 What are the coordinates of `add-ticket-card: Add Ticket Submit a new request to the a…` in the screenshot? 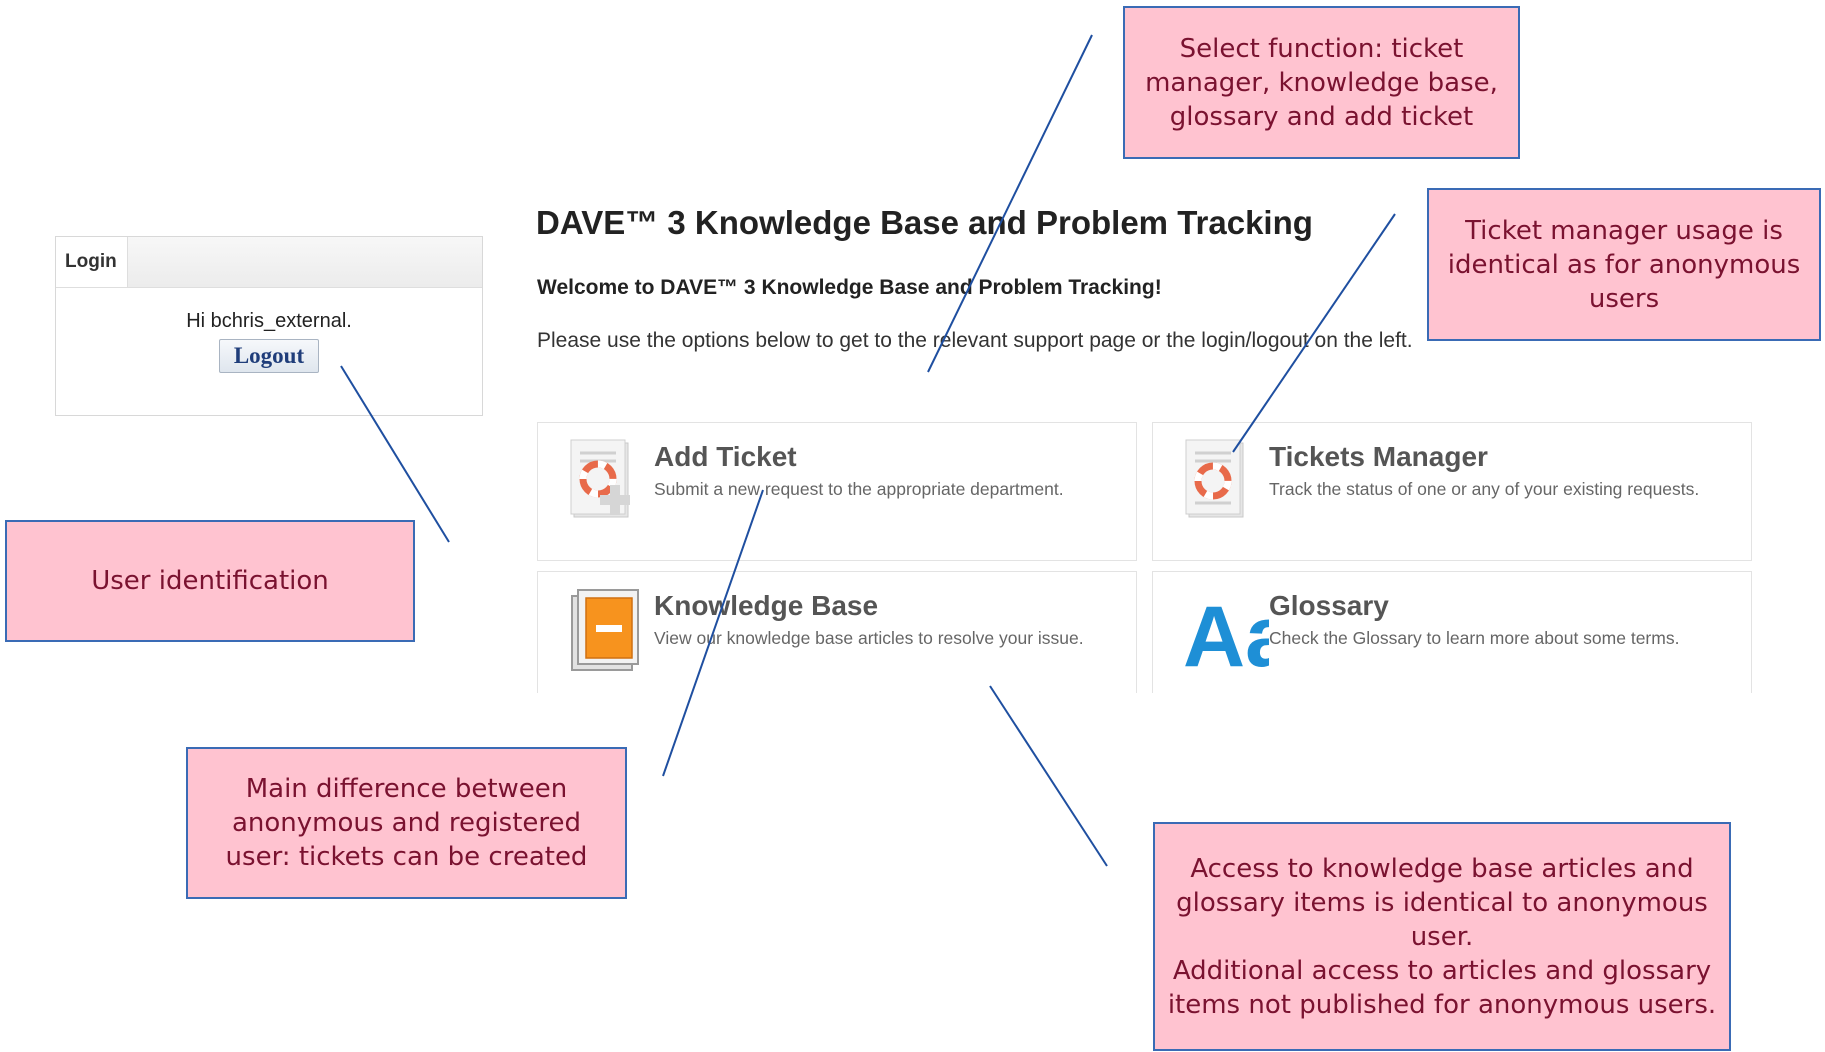 It's located at (837, 491).